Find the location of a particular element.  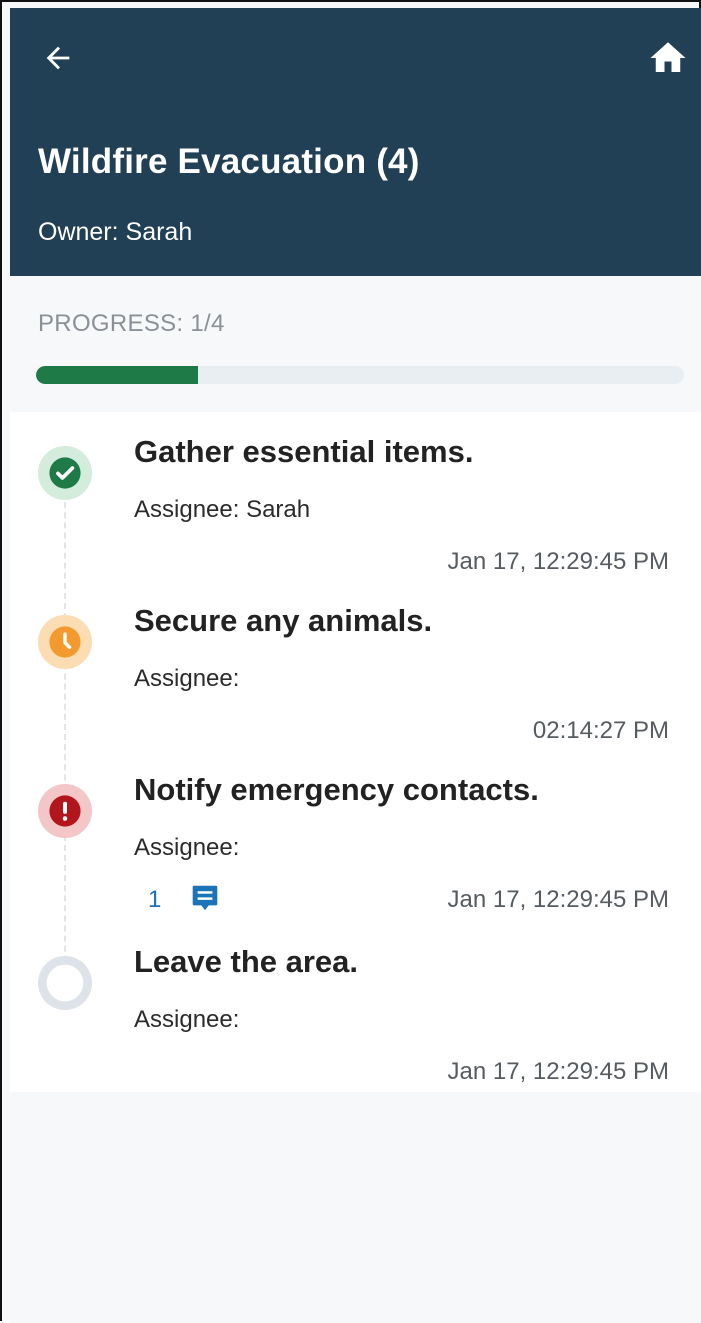

status-in-progress-indicator is located at coordinates (65, 642).